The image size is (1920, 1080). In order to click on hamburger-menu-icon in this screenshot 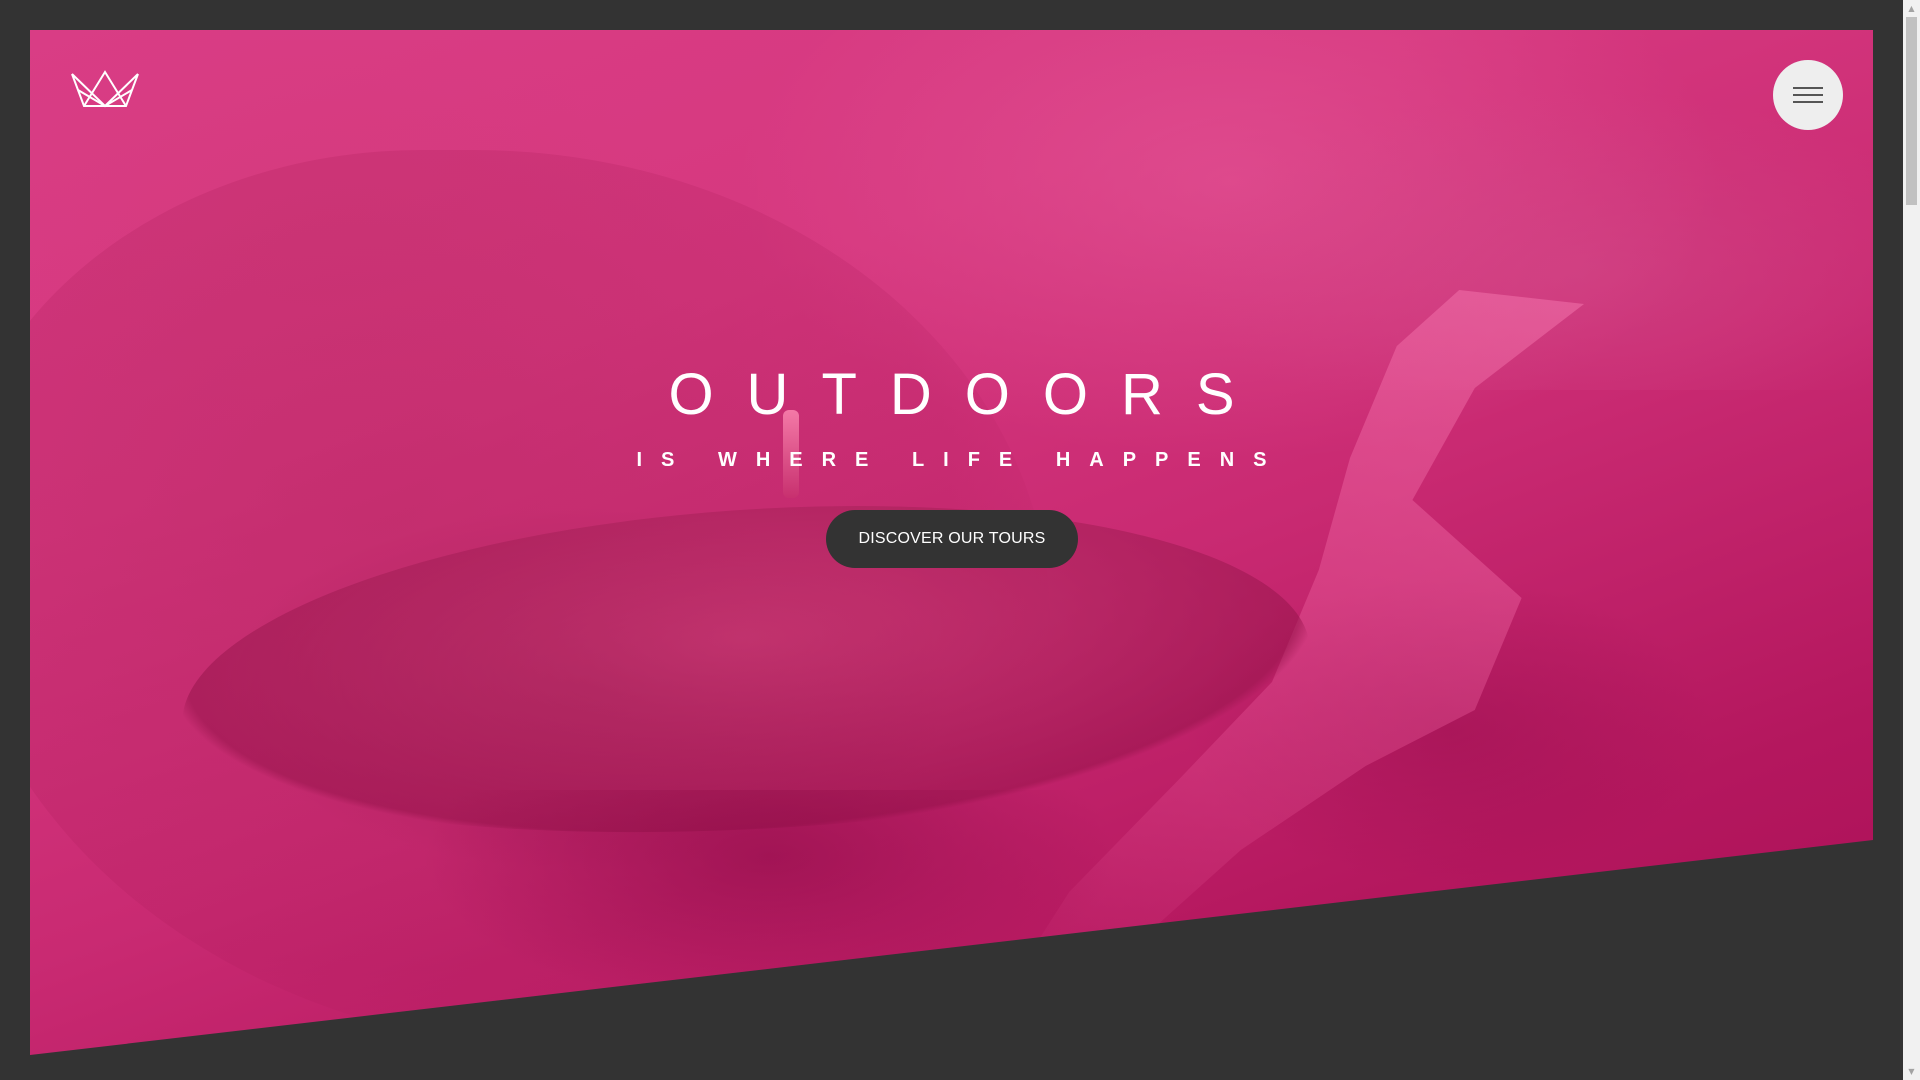, I will do `click(1808, 95)`.